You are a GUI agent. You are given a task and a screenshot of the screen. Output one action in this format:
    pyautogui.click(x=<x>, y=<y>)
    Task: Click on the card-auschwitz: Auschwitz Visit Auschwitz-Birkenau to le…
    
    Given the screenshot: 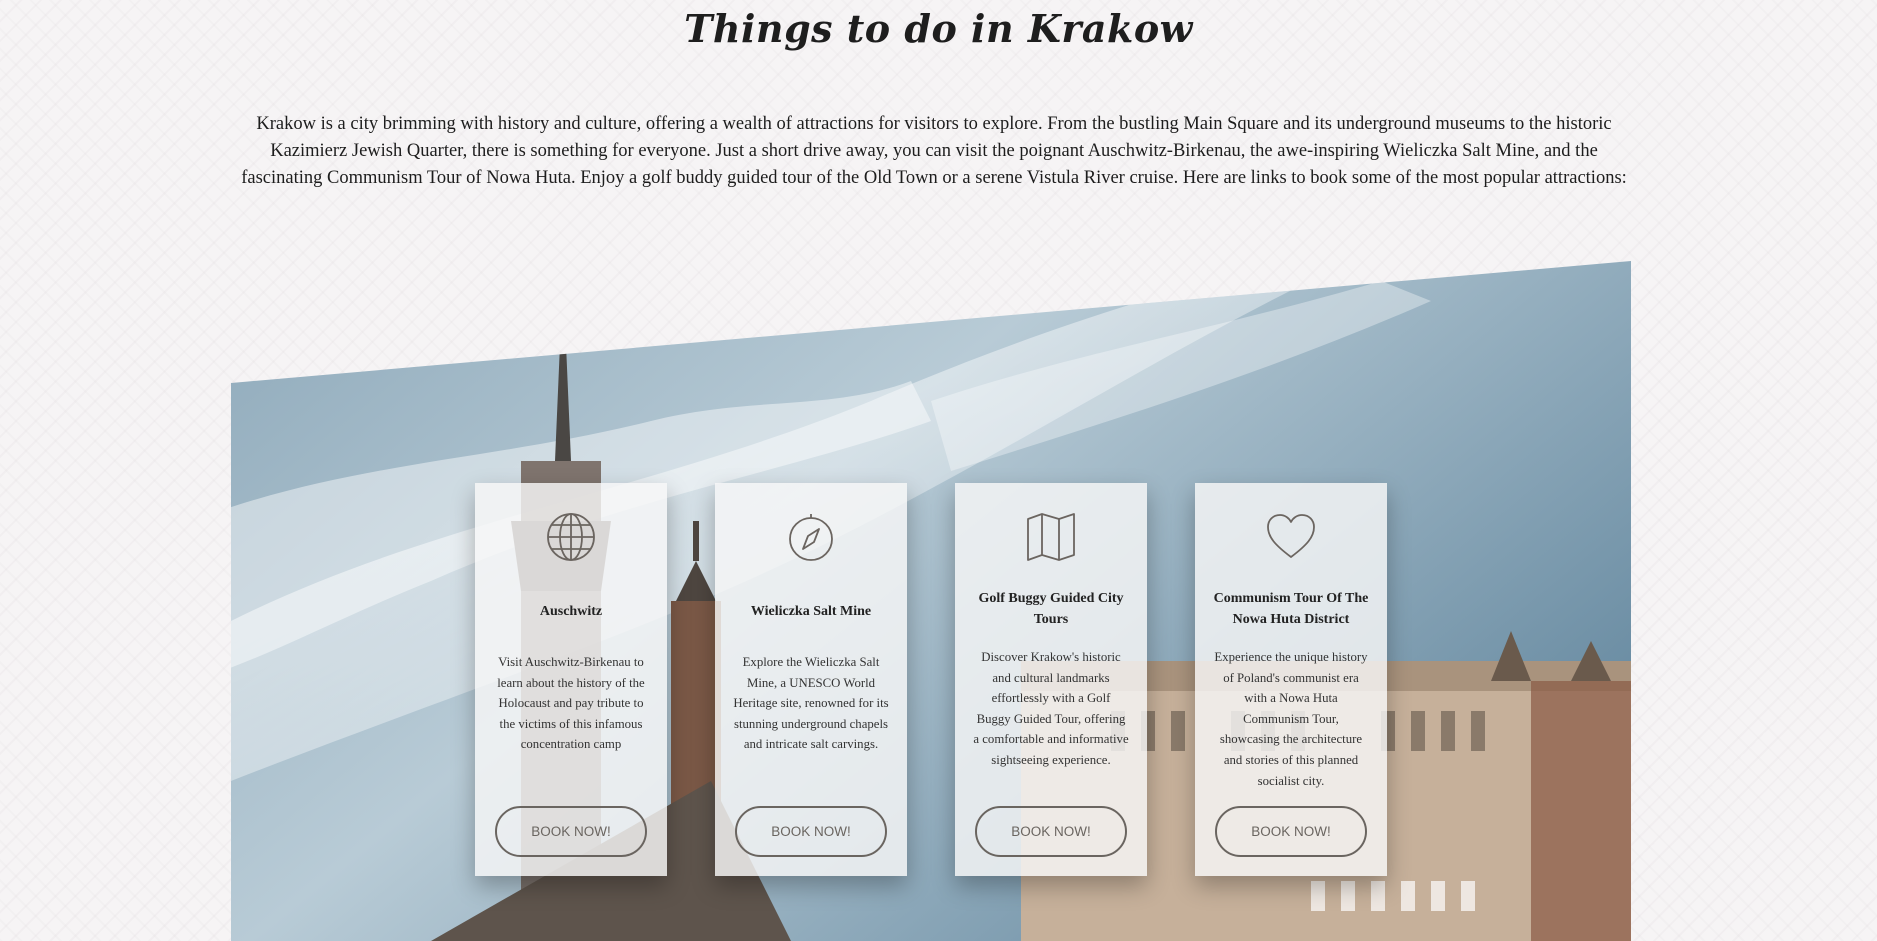 What is the action you would take?
    pyautogui.click(x=571, y=679)
    